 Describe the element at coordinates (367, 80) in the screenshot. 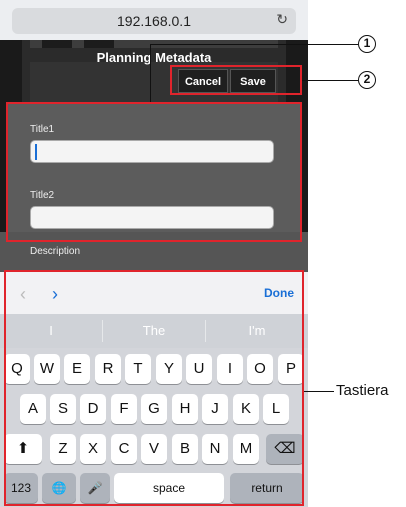

I see `callout-marker-2: 2` at that location.